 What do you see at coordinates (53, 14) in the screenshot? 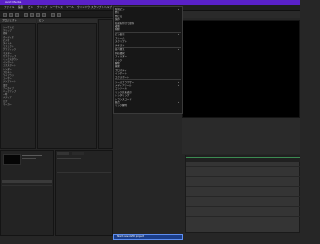
I see `add-edit-icon` at bounding box center [53, 14].